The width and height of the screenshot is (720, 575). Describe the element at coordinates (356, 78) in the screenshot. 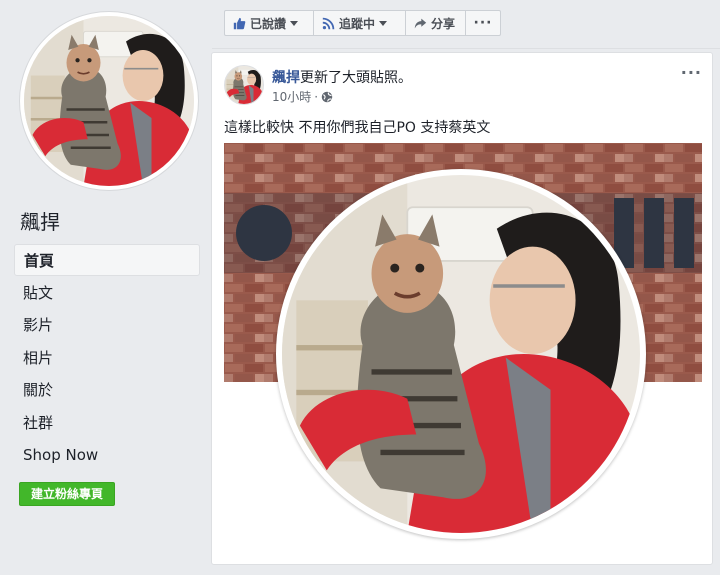

I see `post-action-text: 更新了大頭貼照。` at that location.